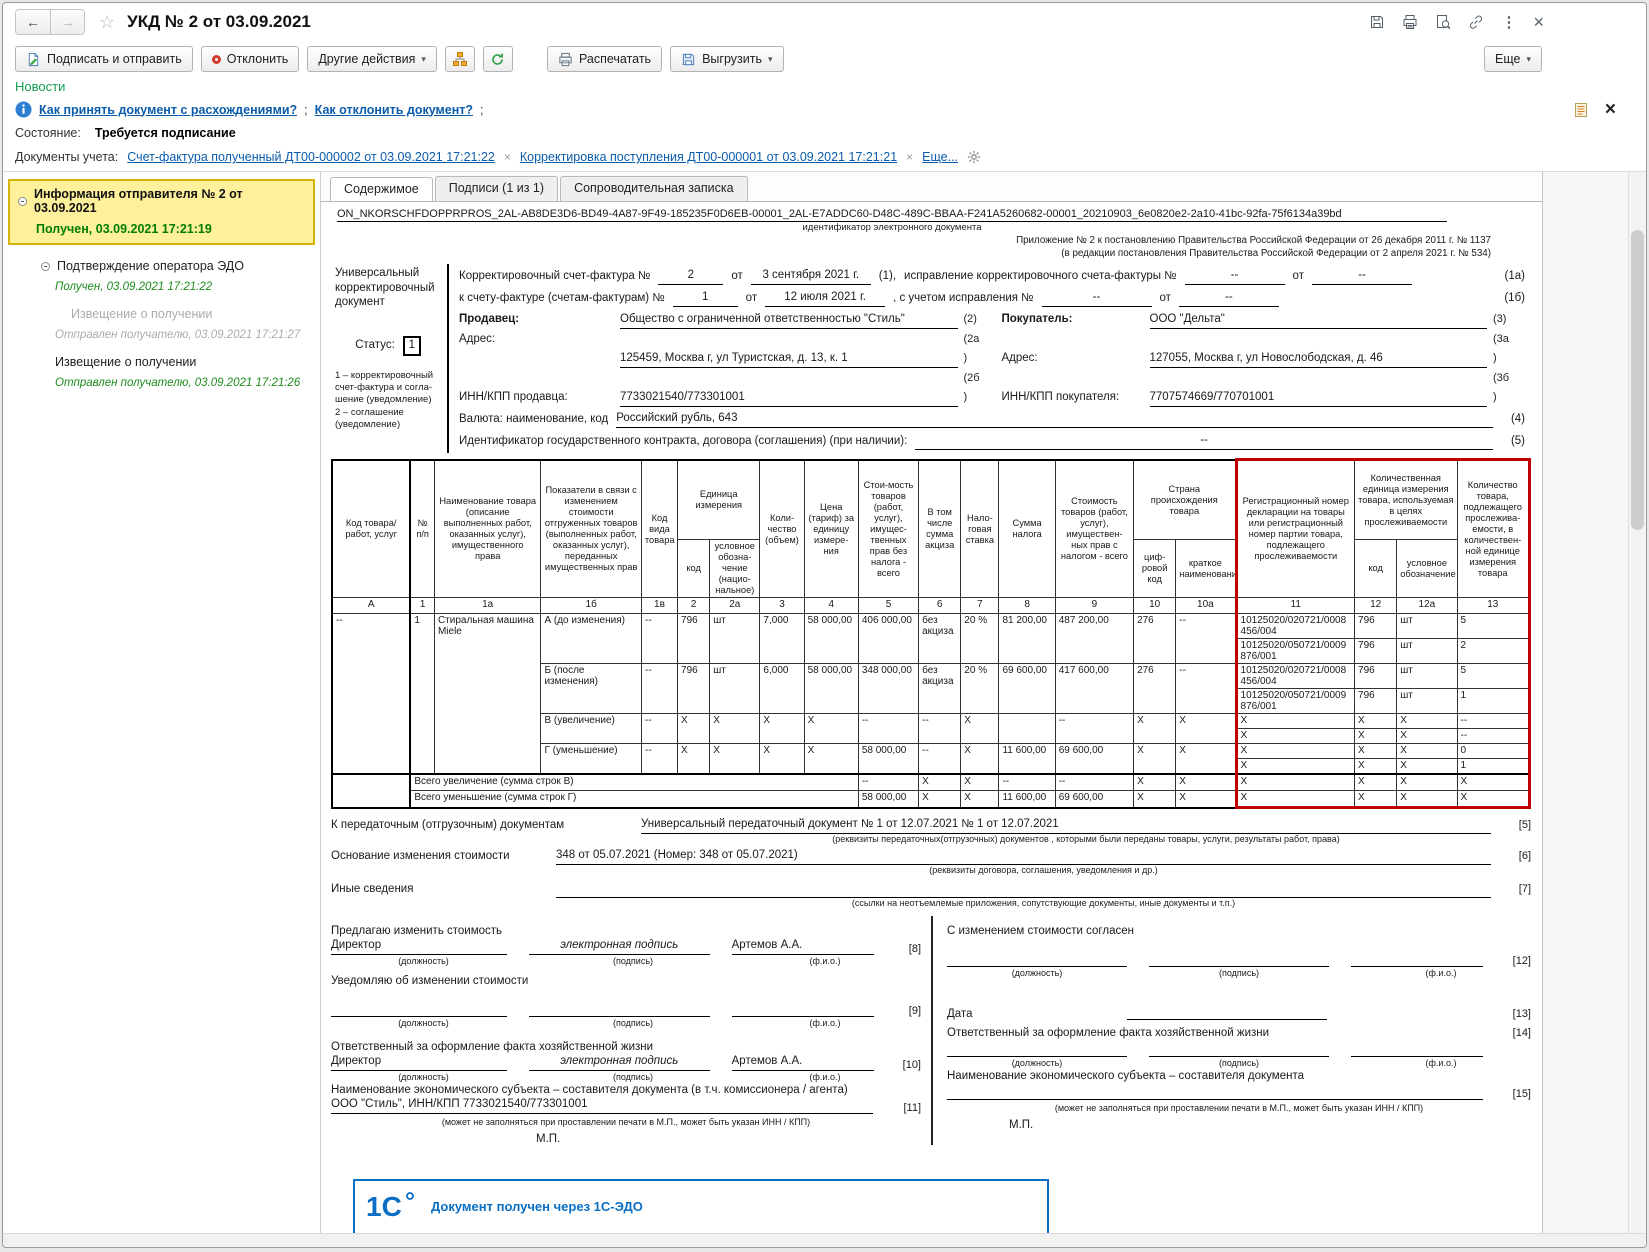  Describe the element at coordinates (168, 110) in the screenshot. I see `help-link-accept: Как принять документ с расхождениями?` at that location.